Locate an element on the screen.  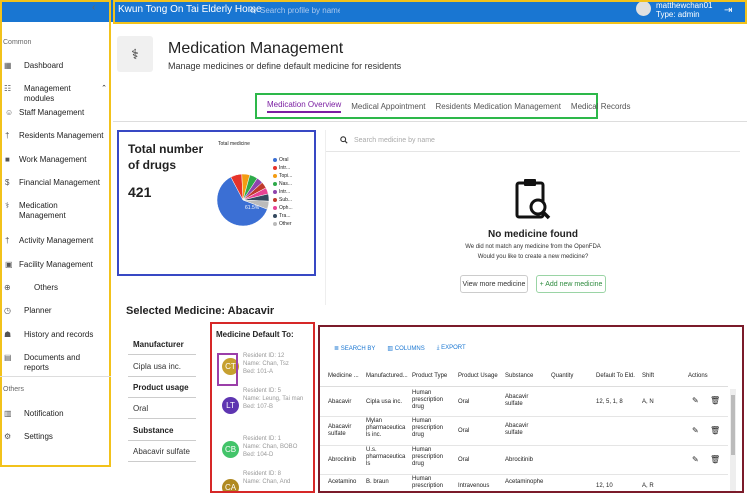
residents-icon: † is located at coordinates (7, 135).